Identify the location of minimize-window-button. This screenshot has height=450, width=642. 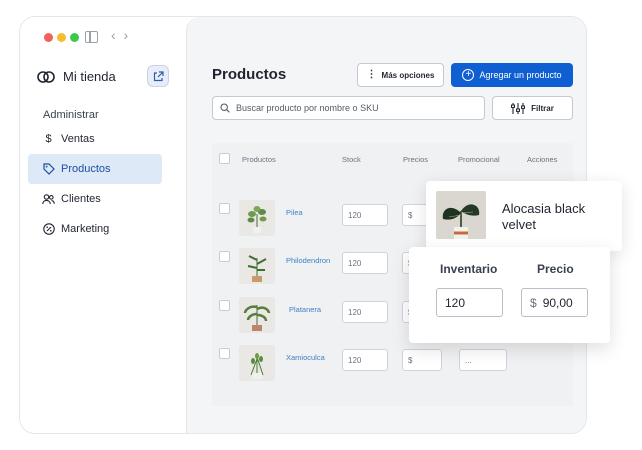
(61, 37).